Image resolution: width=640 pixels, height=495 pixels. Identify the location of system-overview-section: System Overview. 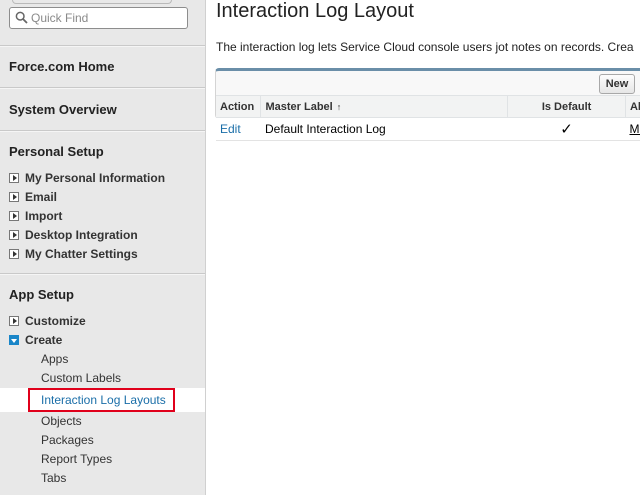
(102, 109).